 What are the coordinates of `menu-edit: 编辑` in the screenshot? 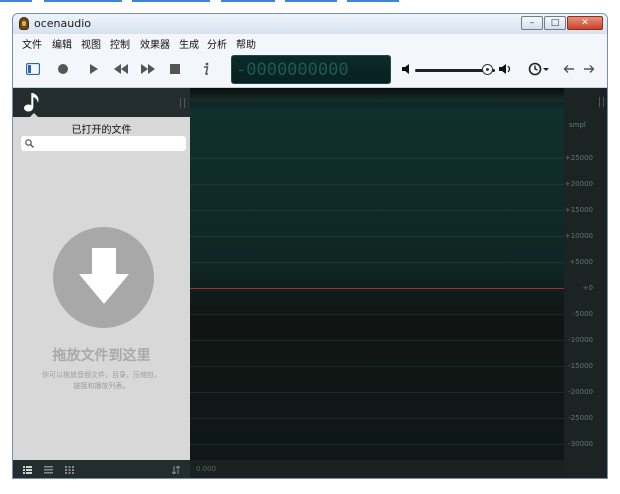 It's located at (62, 43).